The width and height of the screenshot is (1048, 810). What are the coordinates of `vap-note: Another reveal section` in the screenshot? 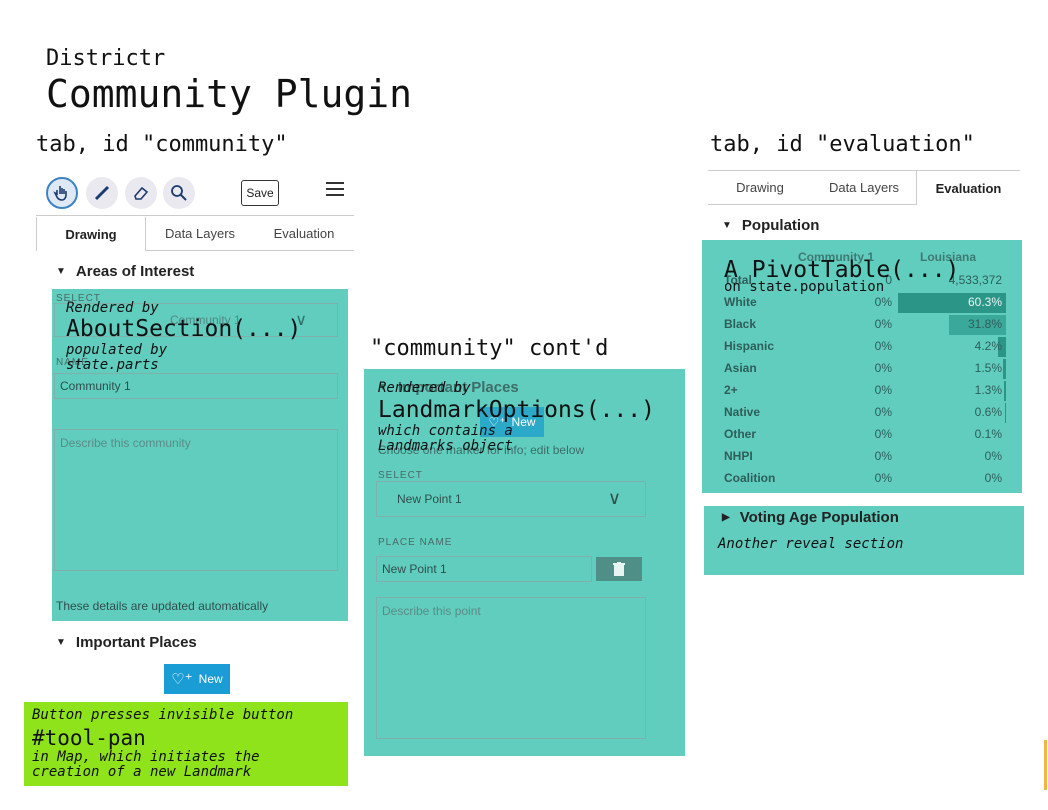 It's located at (811, 544).